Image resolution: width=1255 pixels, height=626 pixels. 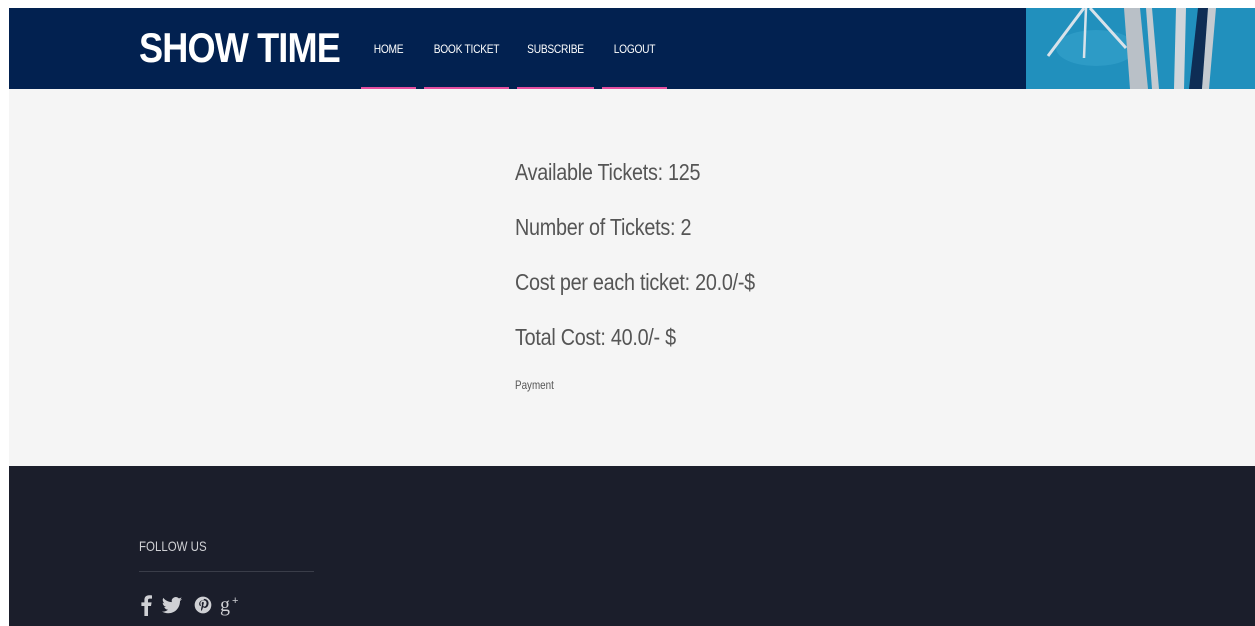 I want to click on total-cost-text: Total Cost: 40.0/- $, so click(x=595, y=337).